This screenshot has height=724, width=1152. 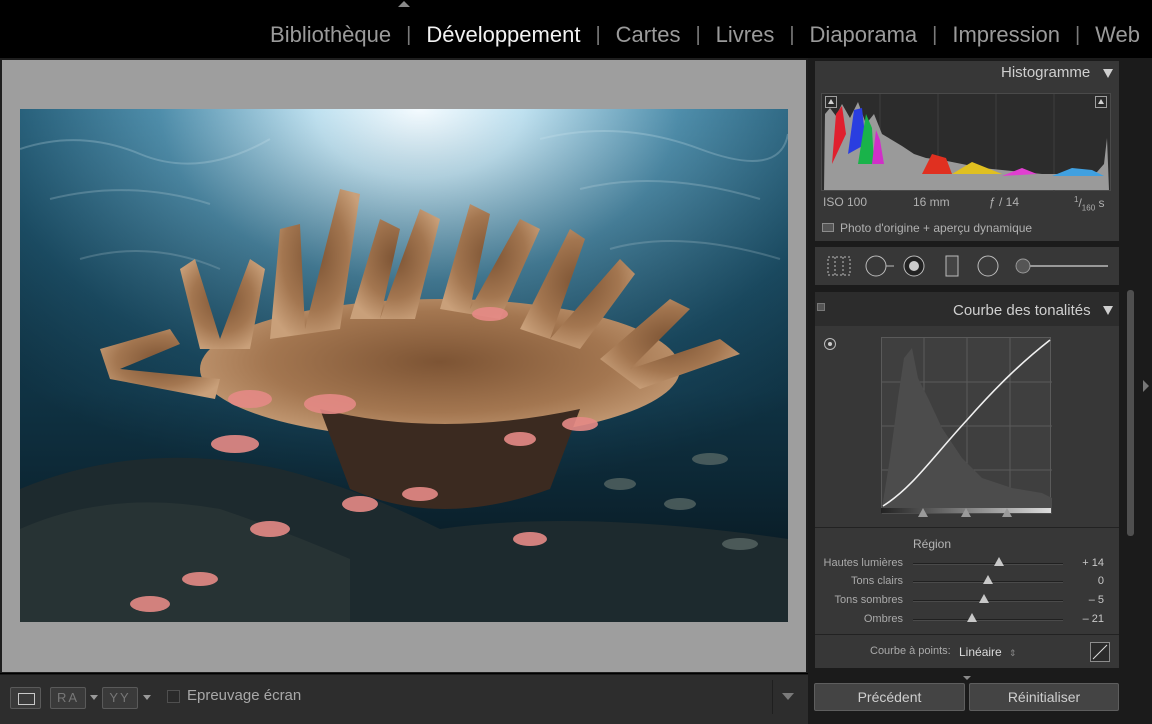 I want to click on shadows-value: – 21, so click(x=1093, y=619).